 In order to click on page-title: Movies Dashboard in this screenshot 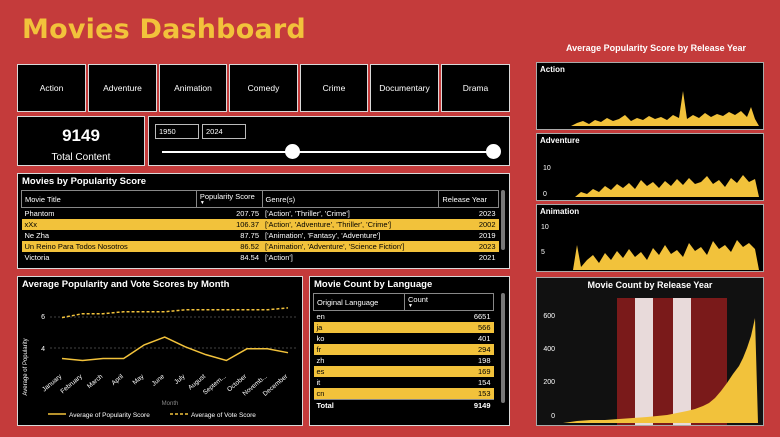, I will do `click(164, 29)`.